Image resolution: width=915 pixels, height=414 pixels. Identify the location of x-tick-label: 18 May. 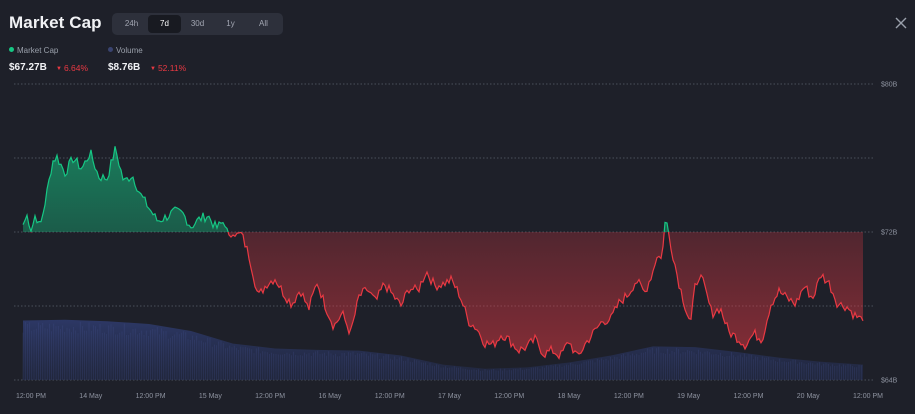
(569, 396).